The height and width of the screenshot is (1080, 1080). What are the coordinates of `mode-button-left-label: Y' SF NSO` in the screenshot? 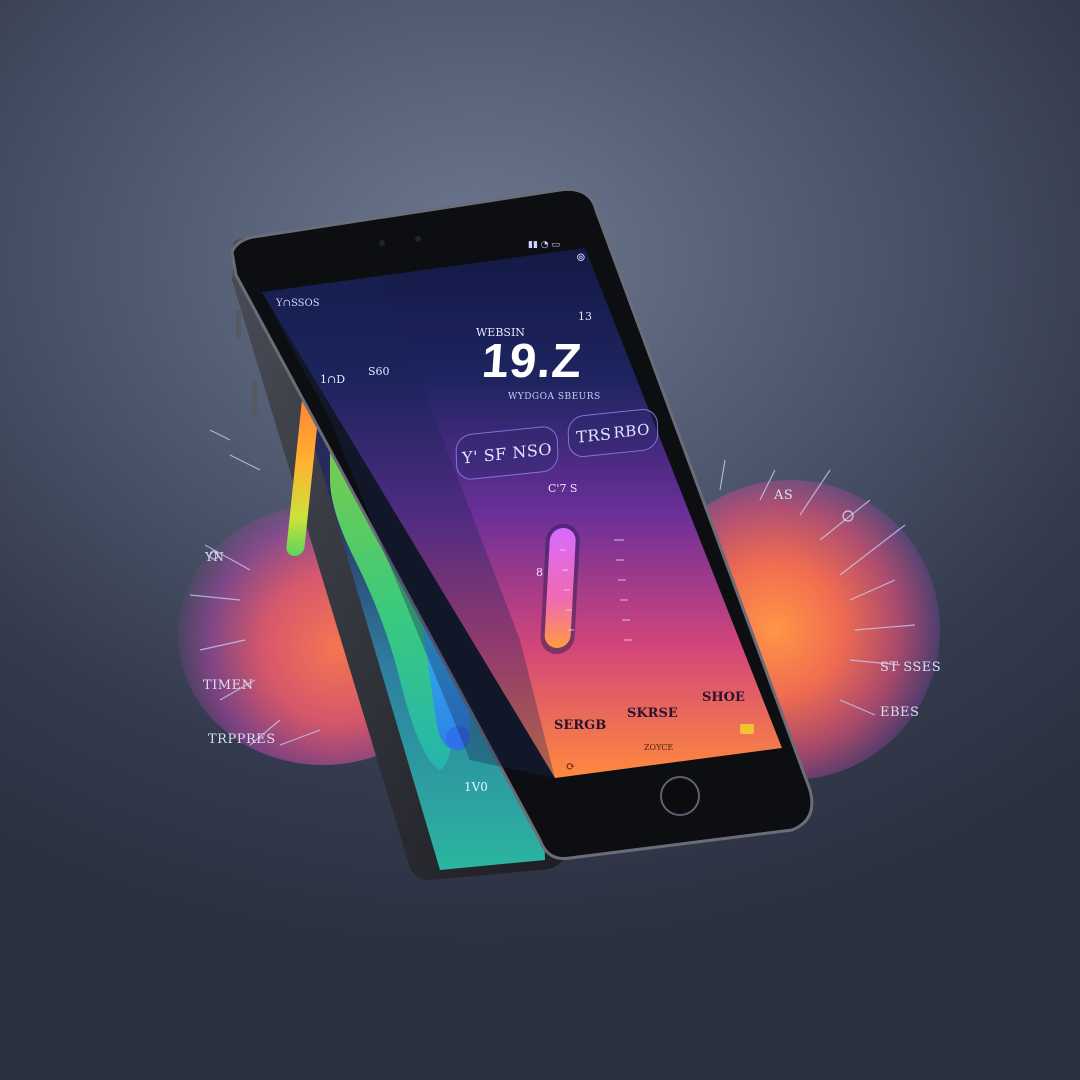 It's located at (507, 453).